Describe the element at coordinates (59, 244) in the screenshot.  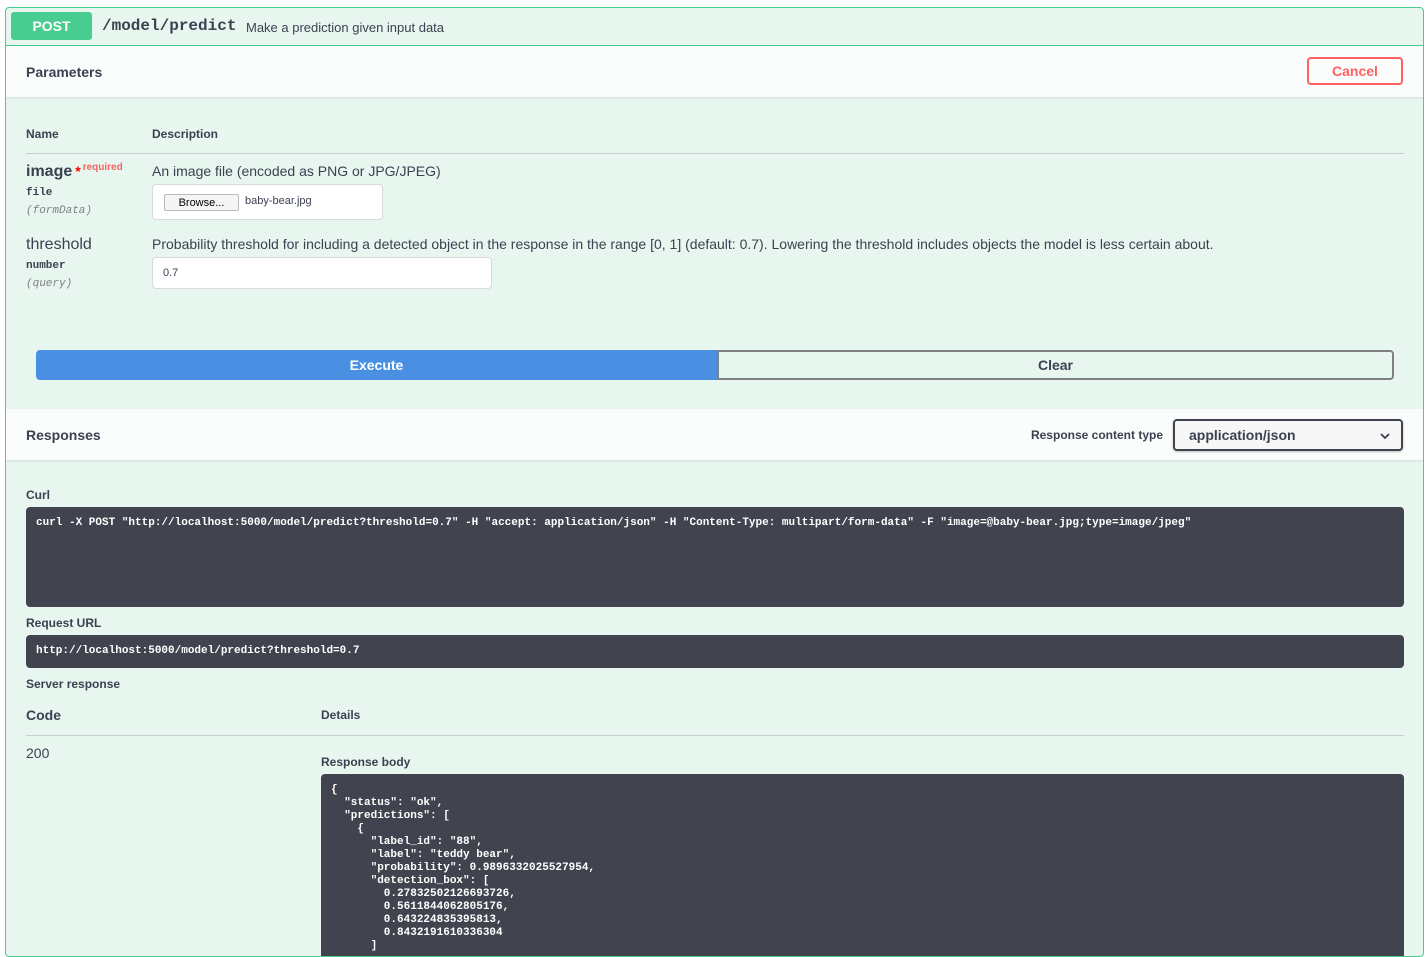
I see `param-threshold-name: threshold` at that location.